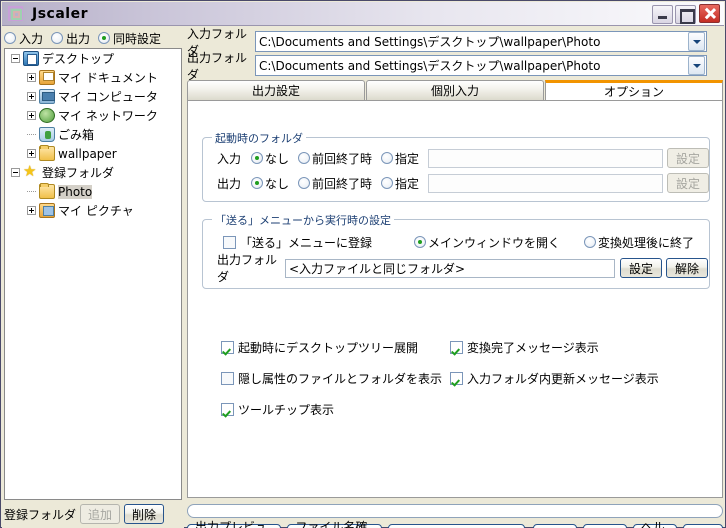 Image resolution: width=726 pixels, height=528 pixels. Describe the element at coordinates (590, 242) in the screenshot. I see `sendto-radio-exit-after-convert` at that location.